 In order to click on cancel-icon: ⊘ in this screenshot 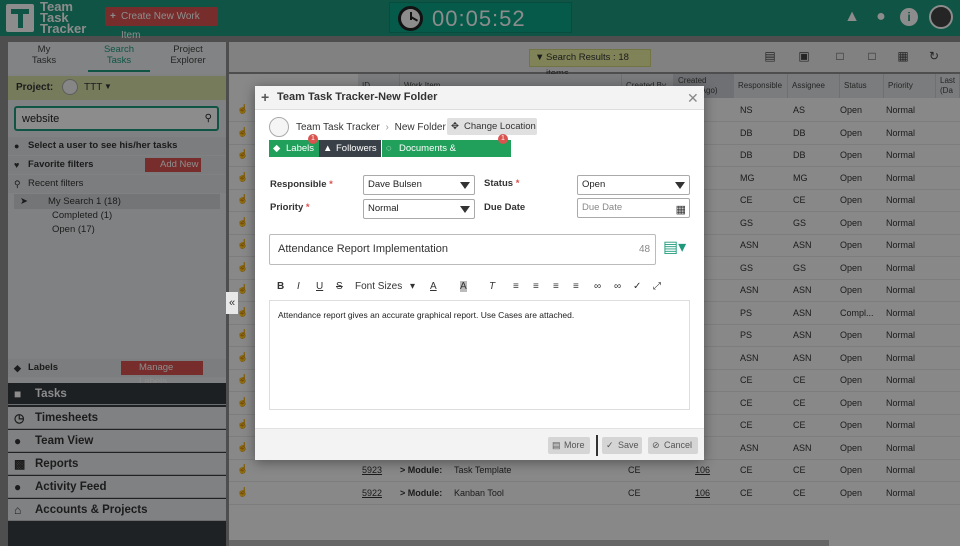, I will do `click(656, 445)`.